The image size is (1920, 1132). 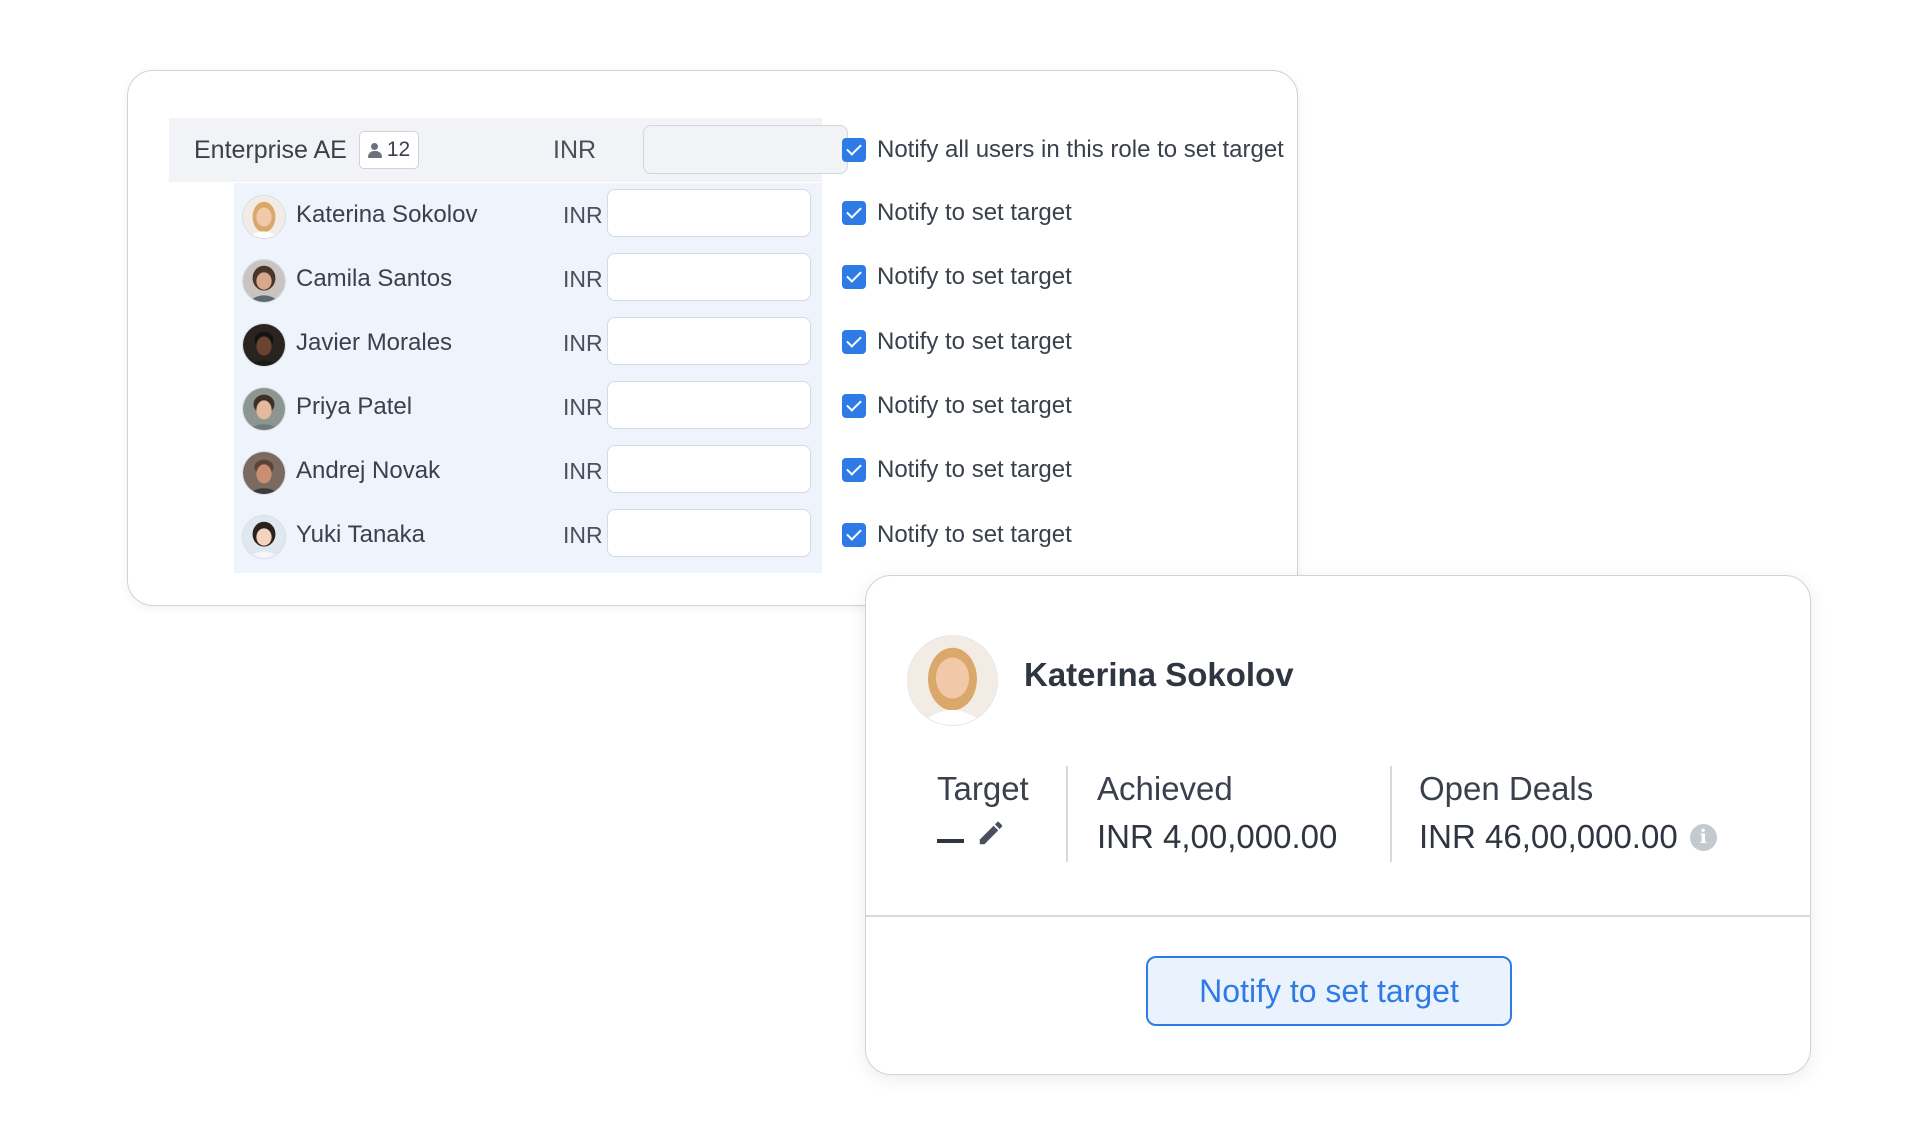 What do you see at coordinates (991, 833) in the screenshot?
I see `pencil-icon` at bounding box center [991, 833].